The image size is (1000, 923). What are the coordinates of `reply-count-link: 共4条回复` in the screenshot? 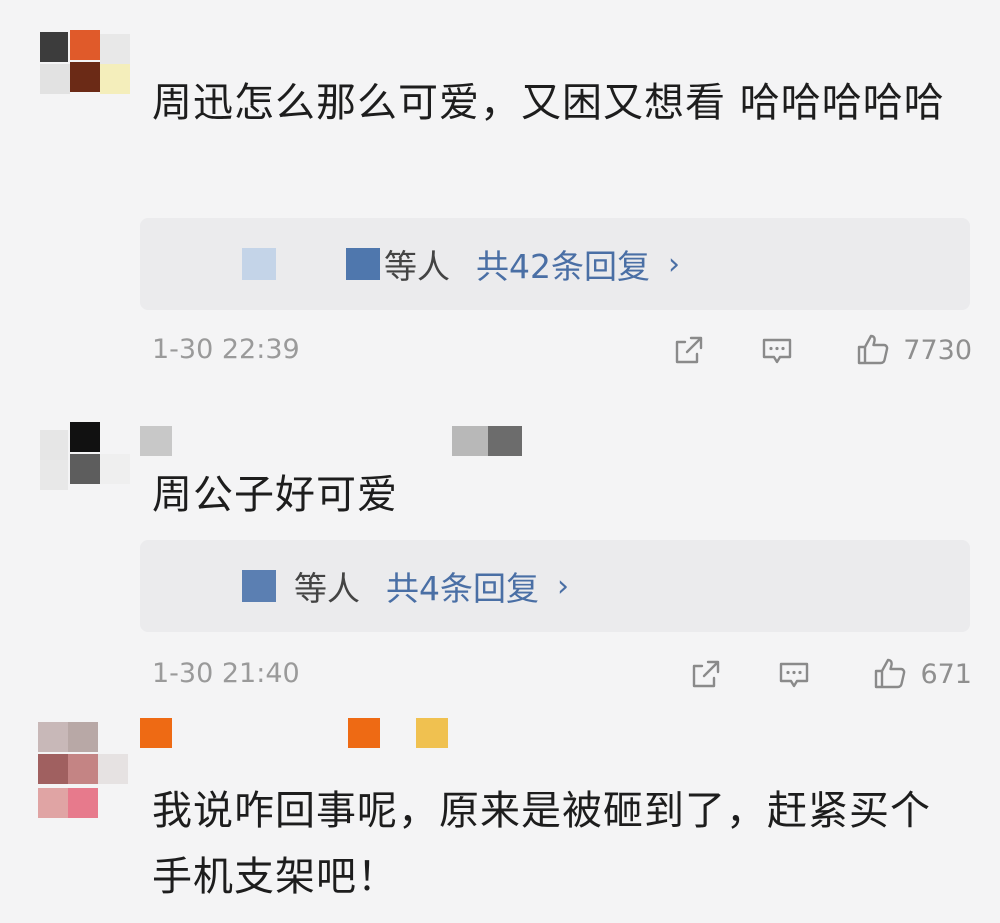 It's located at (462, 586).